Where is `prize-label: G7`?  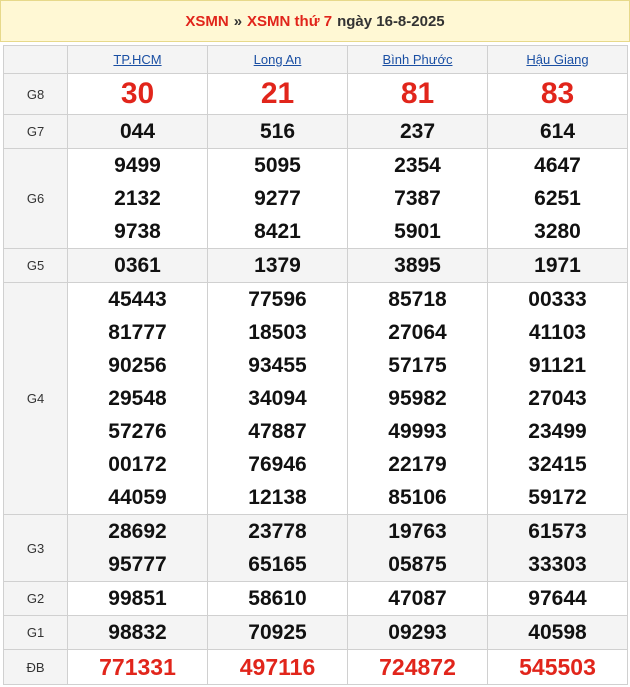
prize-label: G7 is located at coordinates (35, 131).